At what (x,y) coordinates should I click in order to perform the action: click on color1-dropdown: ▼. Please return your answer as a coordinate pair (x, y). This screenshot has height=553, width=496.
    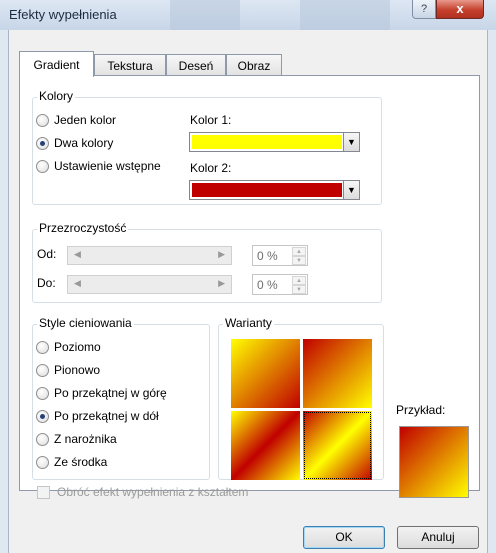
    Looking at the image, I should click on (274, 142).